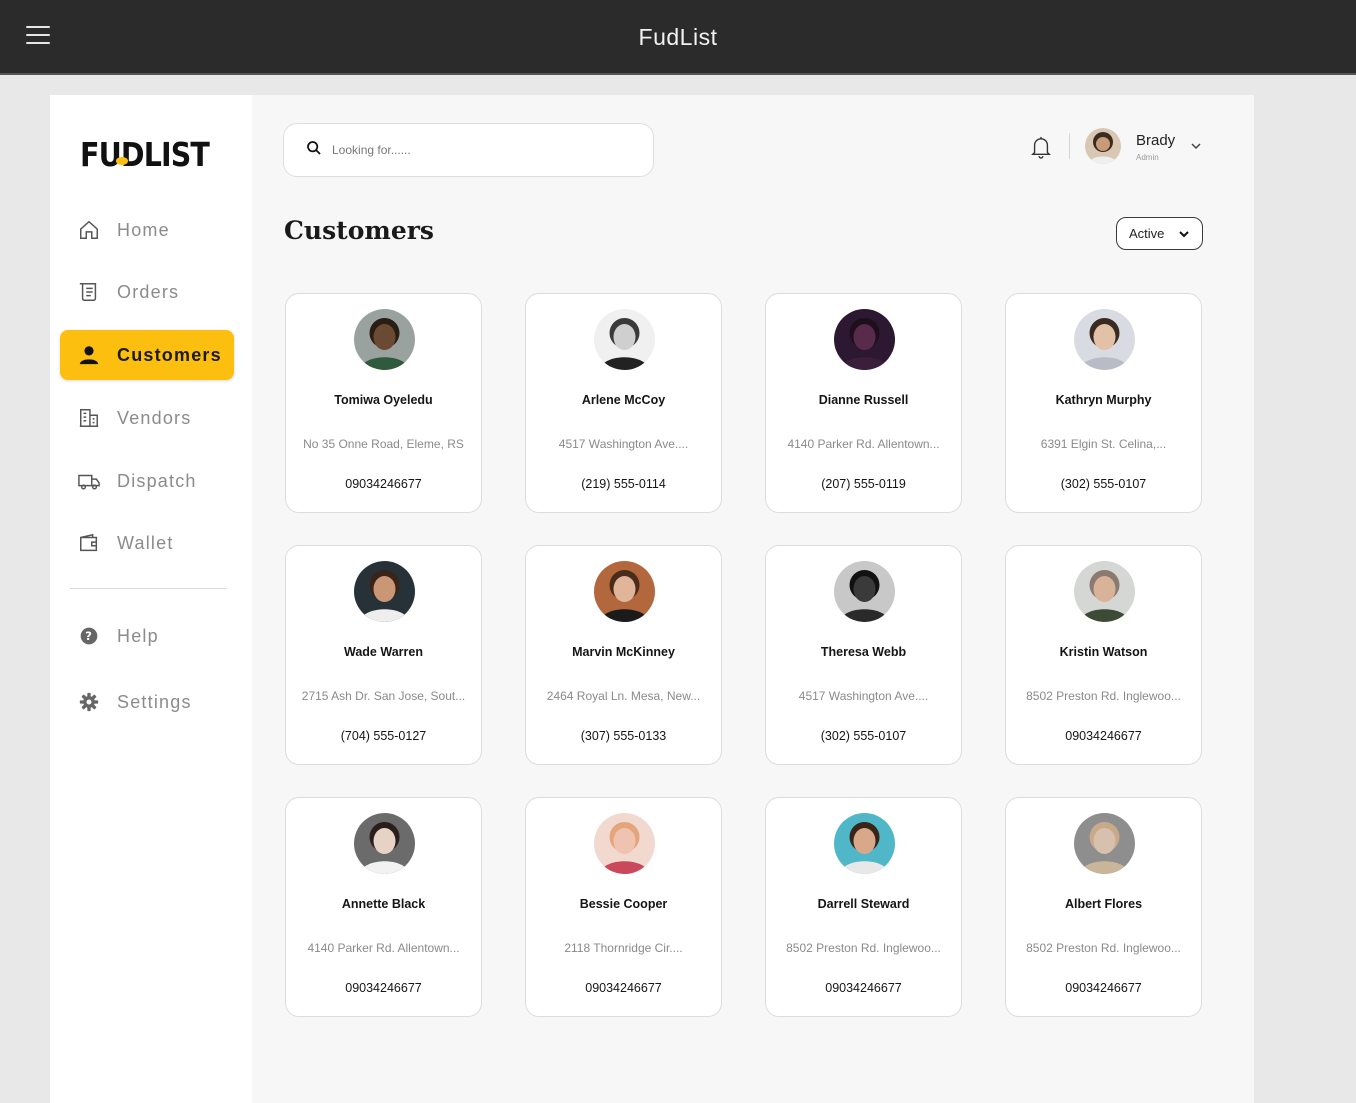 This screenshot has width=1356, height=1103. What do you see at coordinates (863, 904) in the screenshot?
I see `customer-name: Darrell Steward` at bounding box center [863, 904].